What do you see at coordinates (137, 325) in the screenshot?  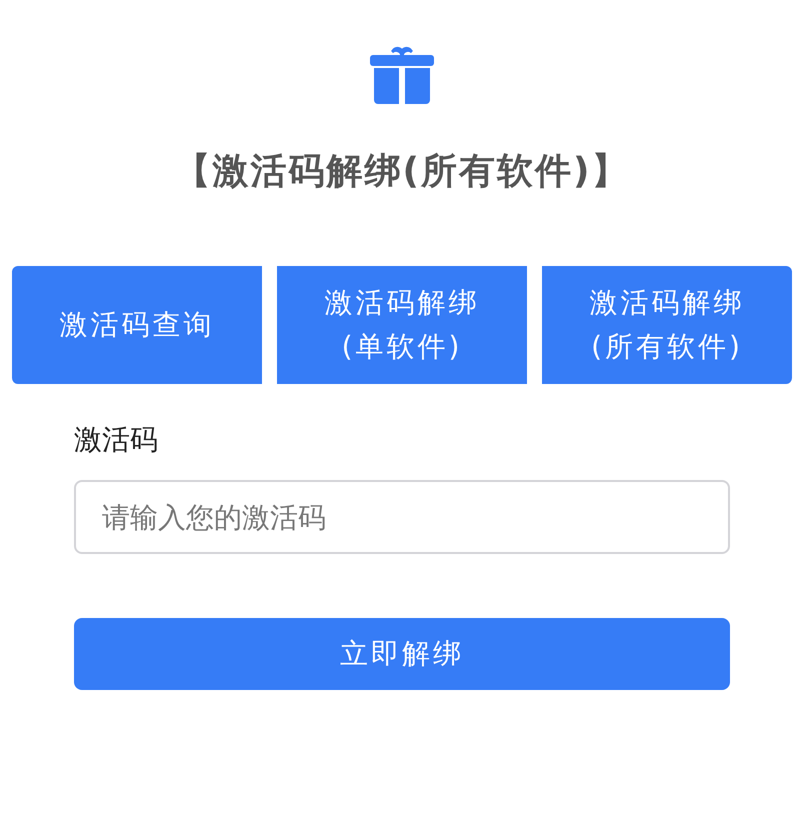 I see `tab: 激活码查询` at bounding box center [137, 325].